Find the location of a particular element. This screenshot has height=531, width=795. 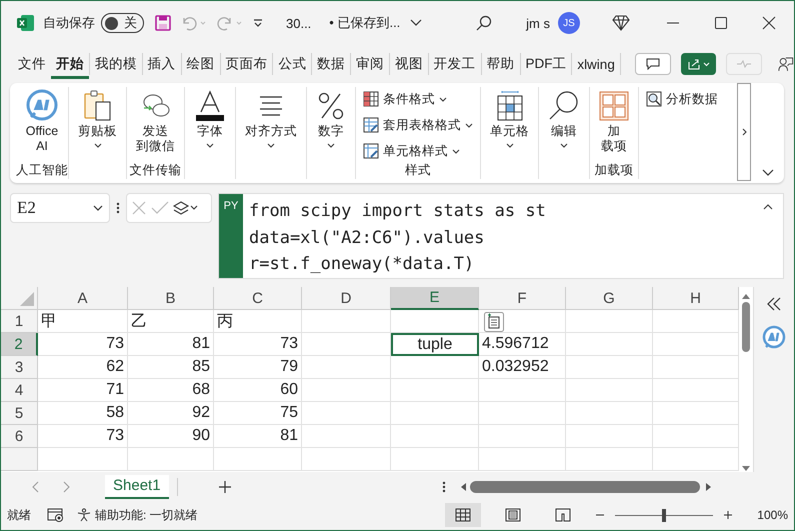

ribbon-button: 条件格式 is located at coordinates (418, 99).